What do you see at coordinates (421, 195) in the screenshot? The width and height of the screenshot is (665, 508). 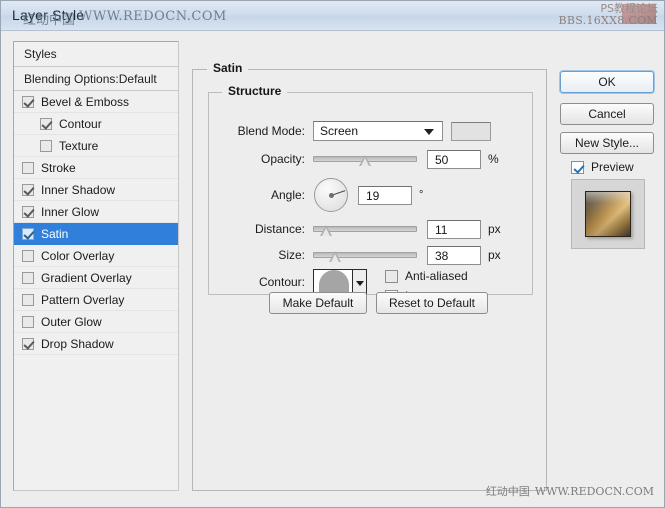 I see `angle-unit: °` at bounding box center [421, 195].